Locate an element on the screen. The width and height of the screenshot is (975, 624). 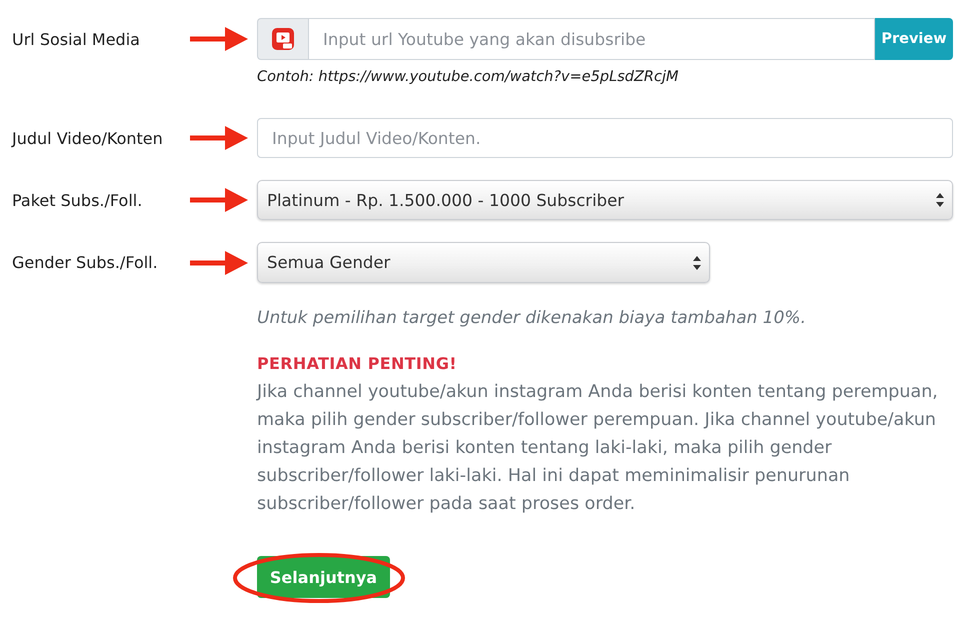
dropdown-select: Semua Gender is located at coordinates (483, 262).